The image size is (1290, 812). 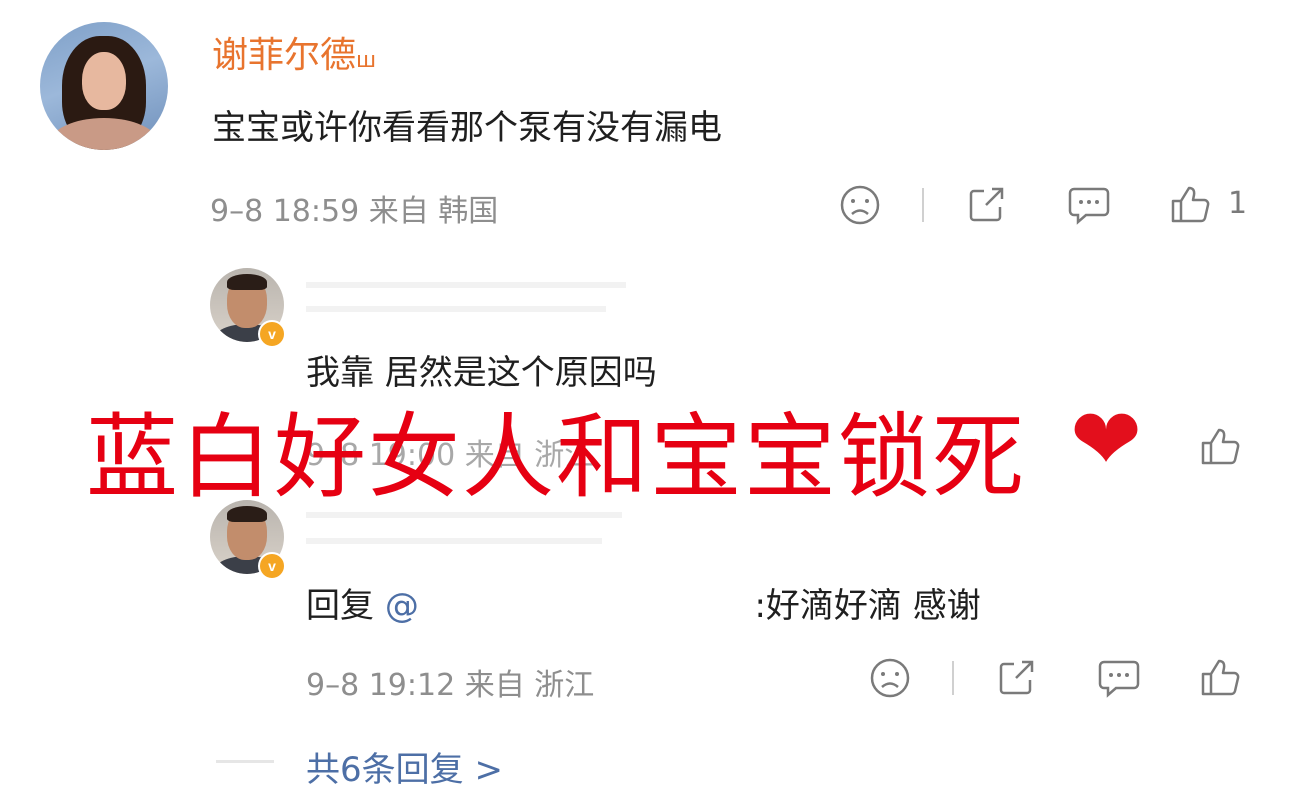 What do you see at coordinates (473, 295) in the screenshot?
I see `redacted-username` at bounding box center [473, 295].